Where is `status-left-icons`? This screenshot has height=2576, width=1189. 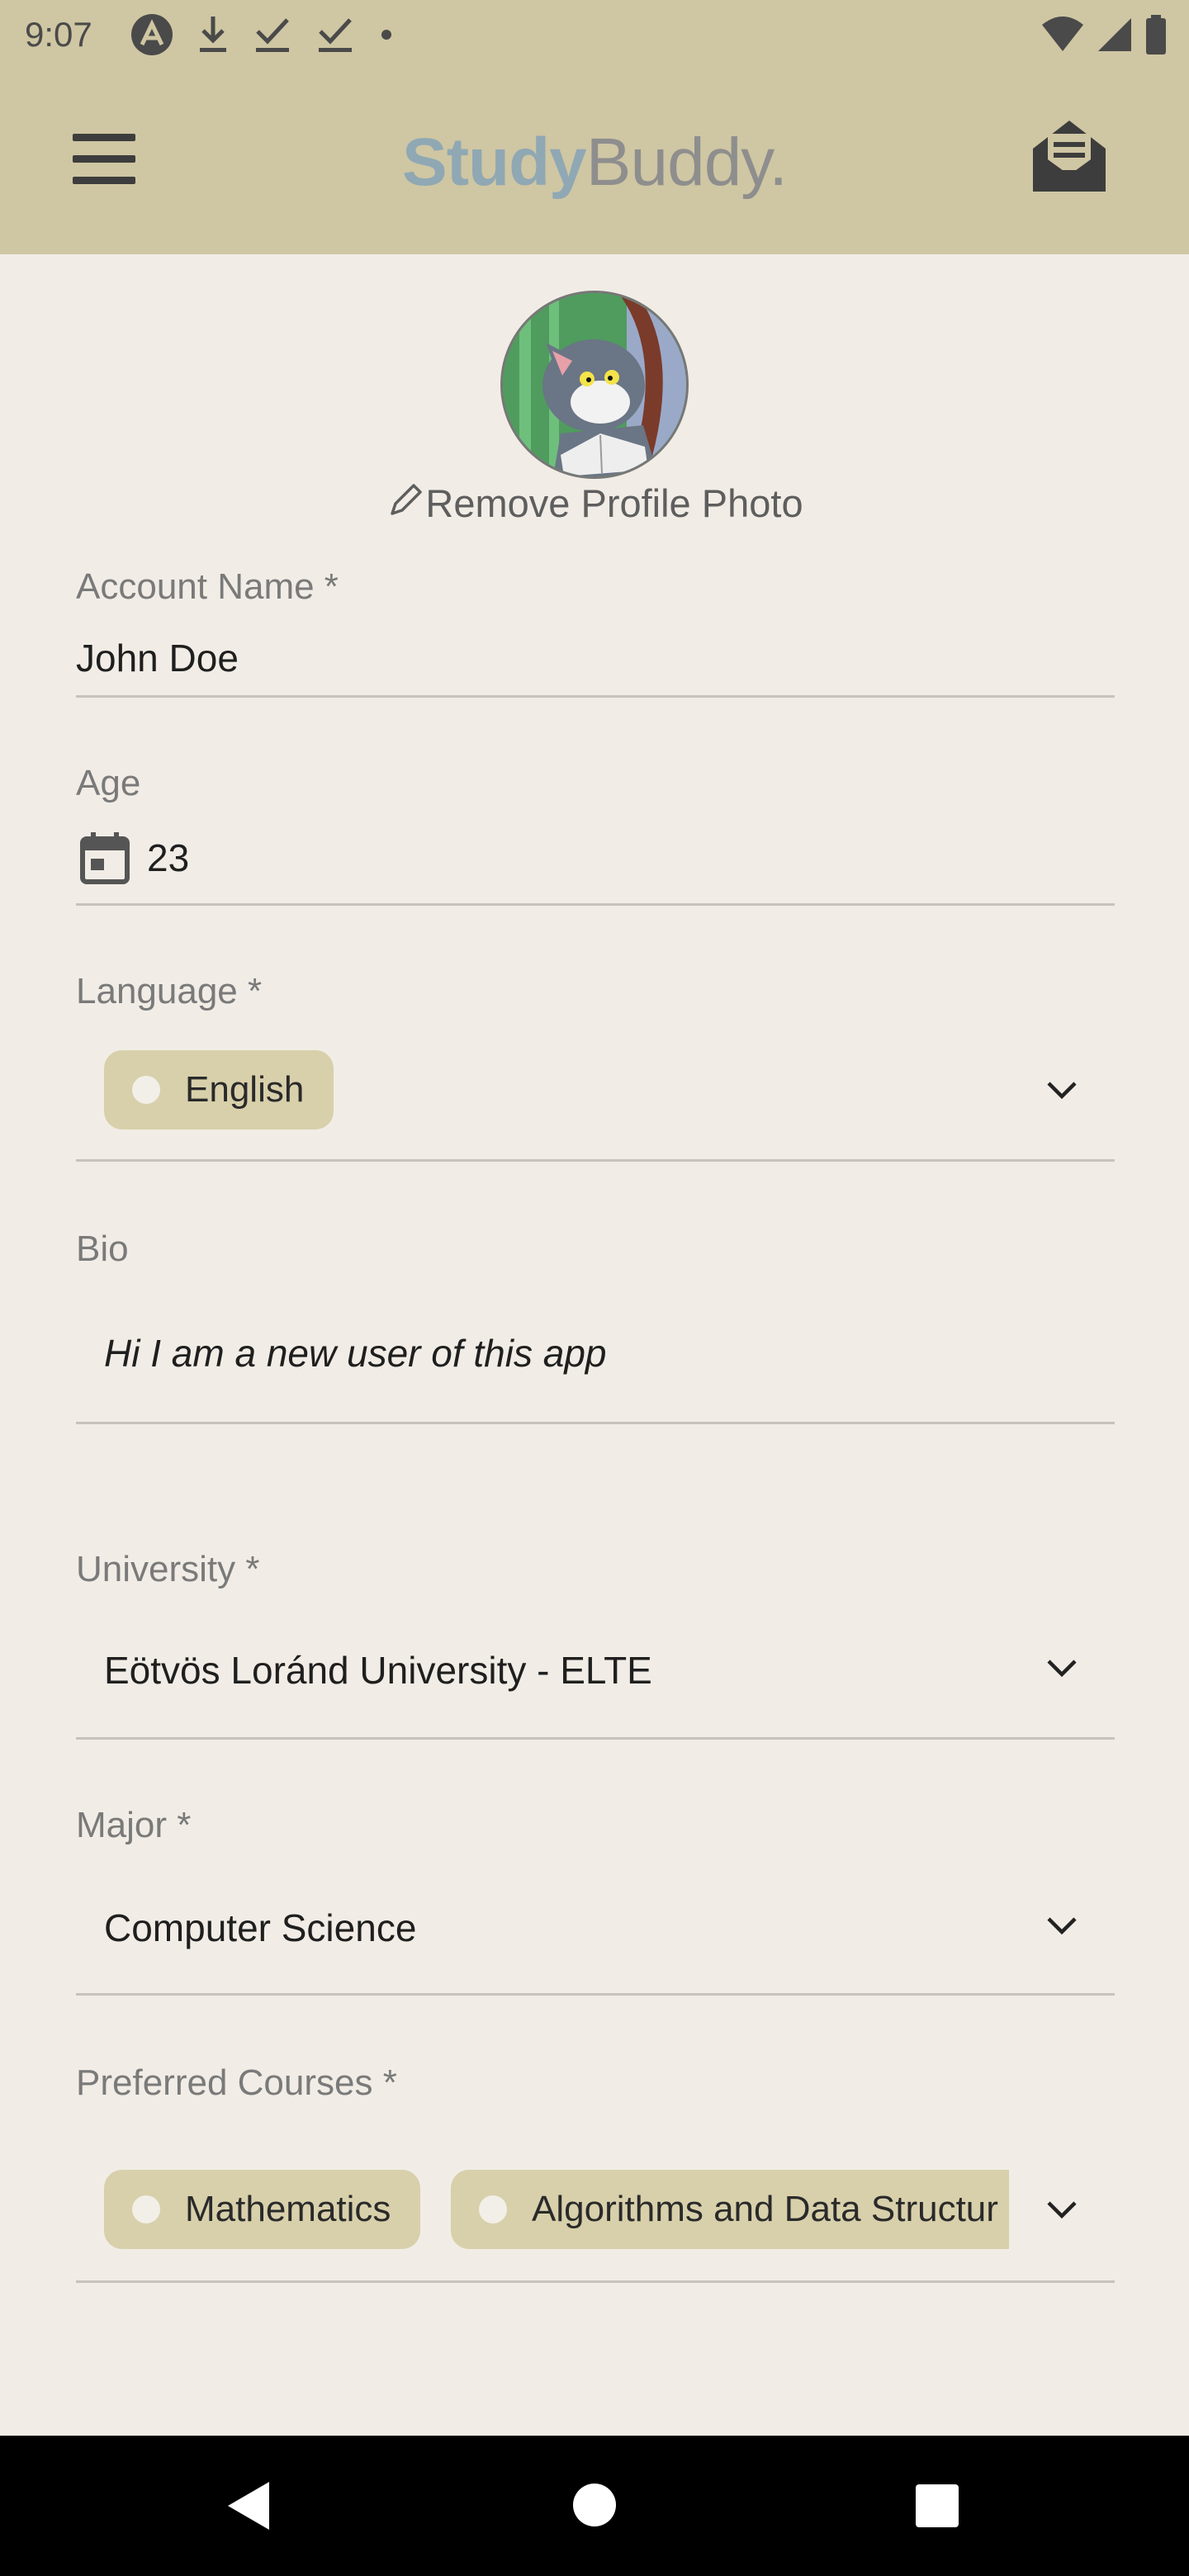 status-left-icons is located at coordinates (262, 34).